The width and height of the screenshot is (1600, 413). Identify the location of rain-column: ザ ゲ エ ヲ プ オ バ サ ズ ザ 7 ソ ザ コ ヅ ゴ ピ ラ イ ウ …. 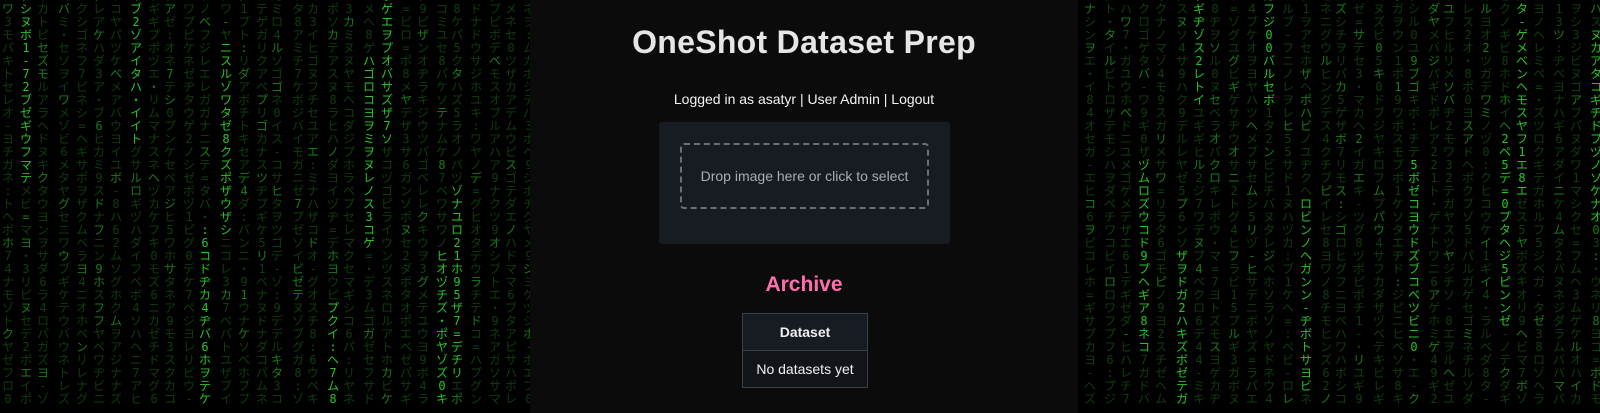
(386, 203).